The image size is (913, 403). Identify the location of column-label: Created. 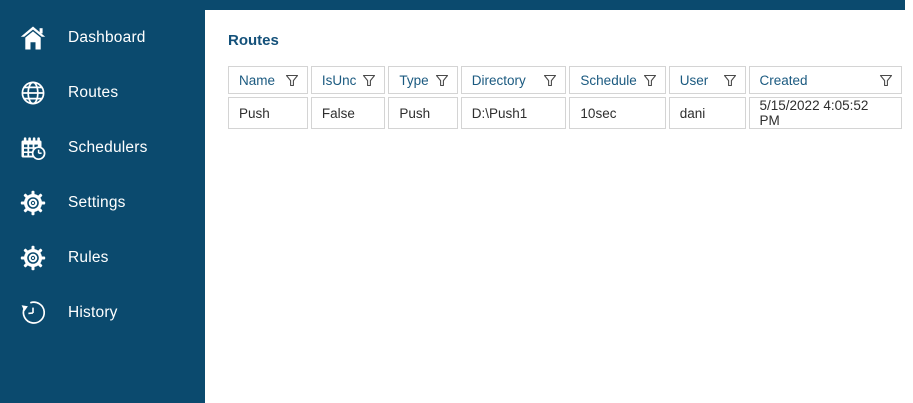
(783, 80).